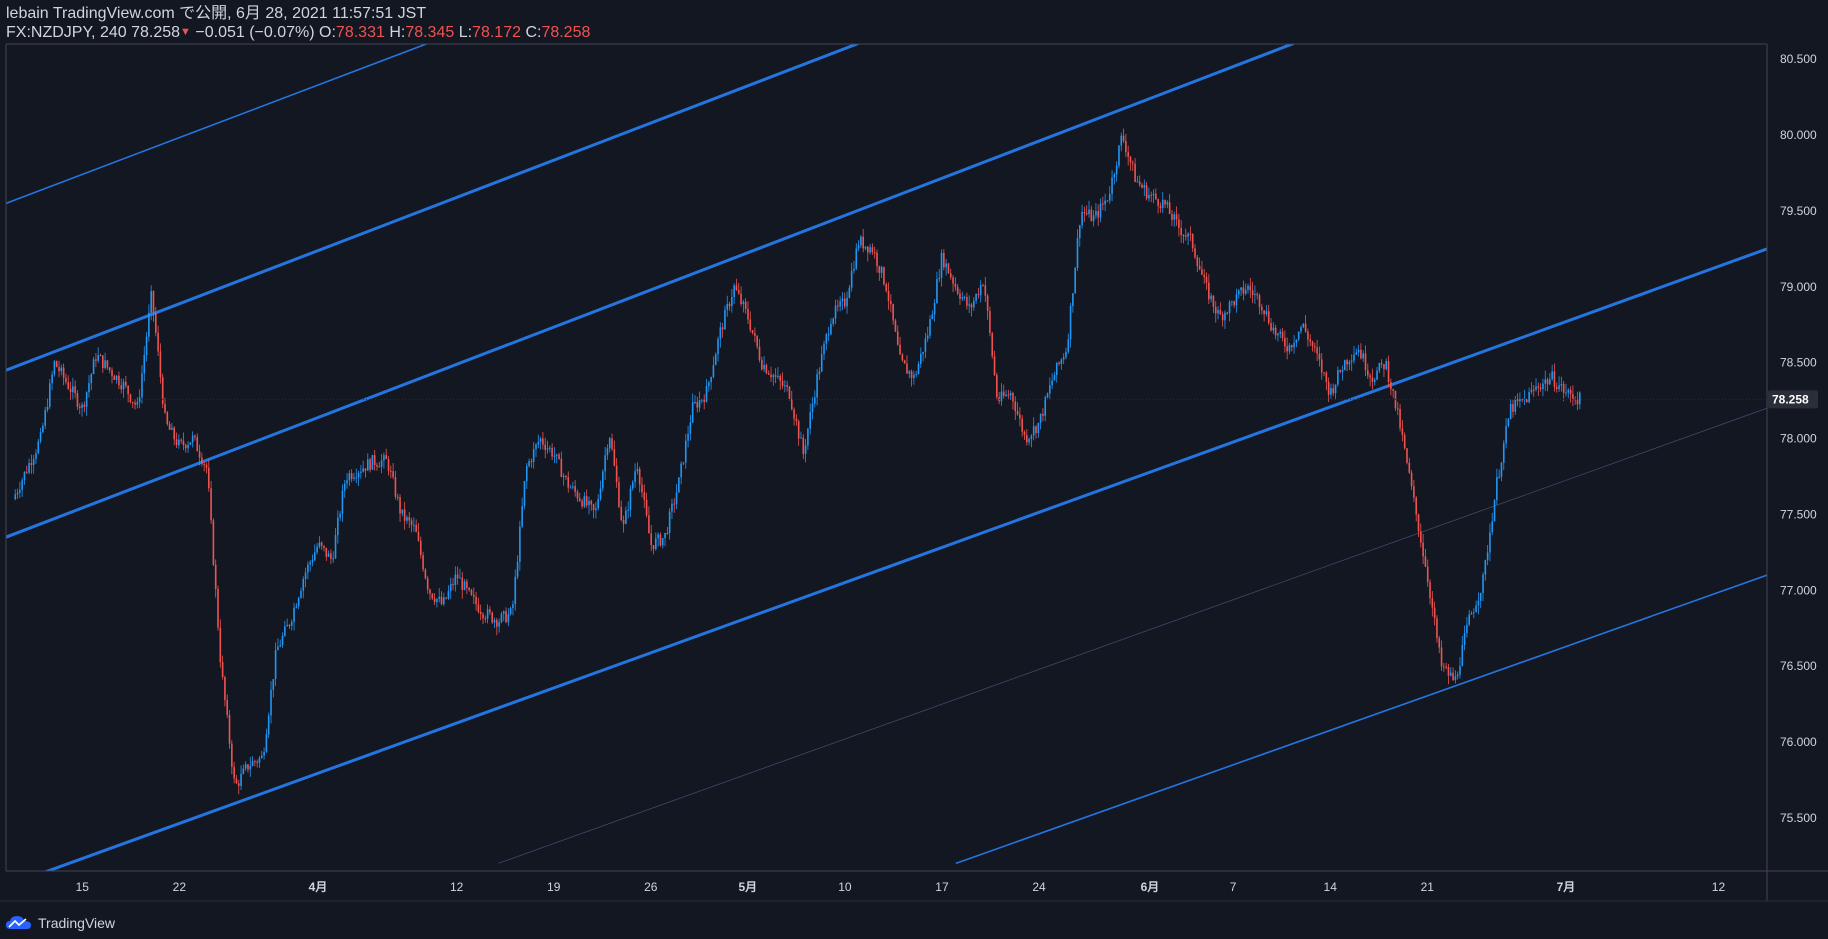 This screenshot has height=939, width=1828. What do you see at coordinates (1798, 514) in the screenshot?
I see `price-tick-label: 77.500` at bounding box center [1798, 514].